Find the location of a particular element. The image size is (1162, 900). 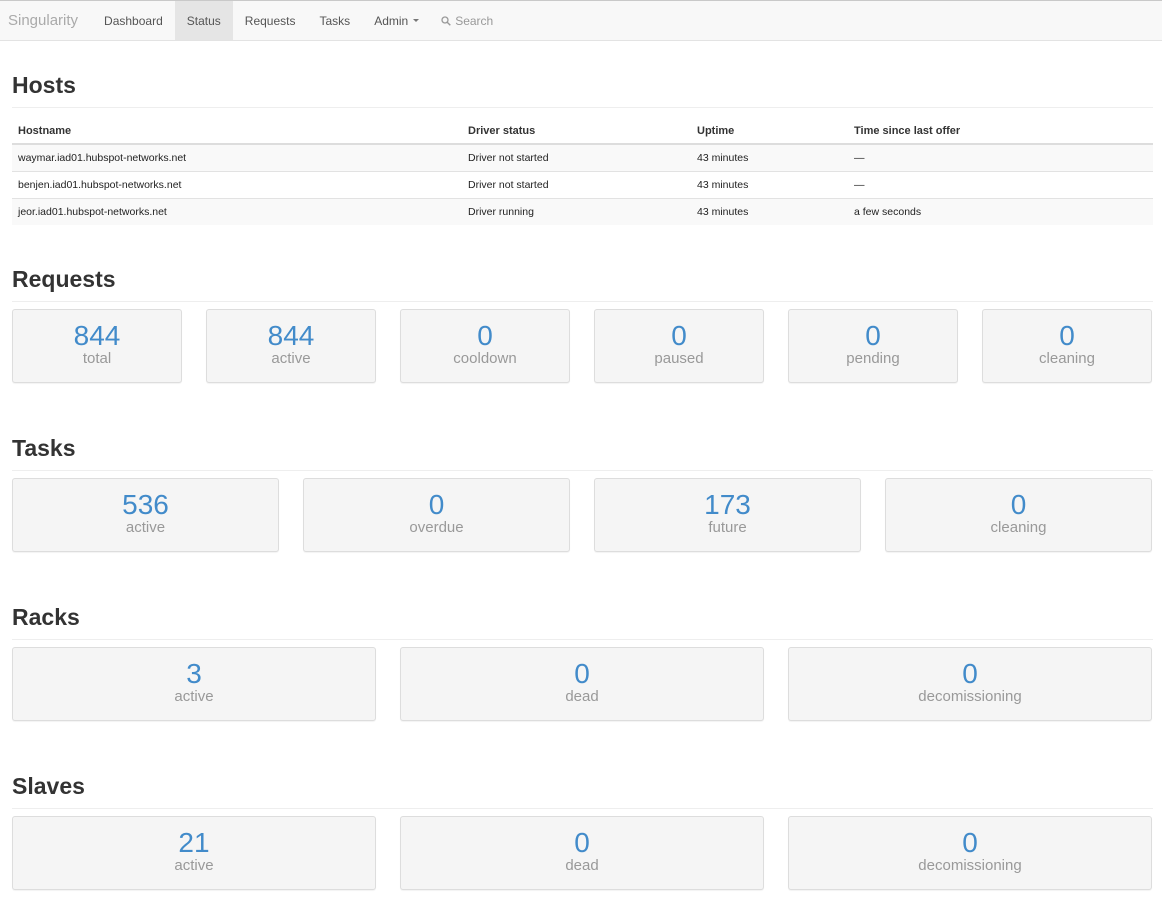

chevron-down-icon is located at coordinates (416, 20).